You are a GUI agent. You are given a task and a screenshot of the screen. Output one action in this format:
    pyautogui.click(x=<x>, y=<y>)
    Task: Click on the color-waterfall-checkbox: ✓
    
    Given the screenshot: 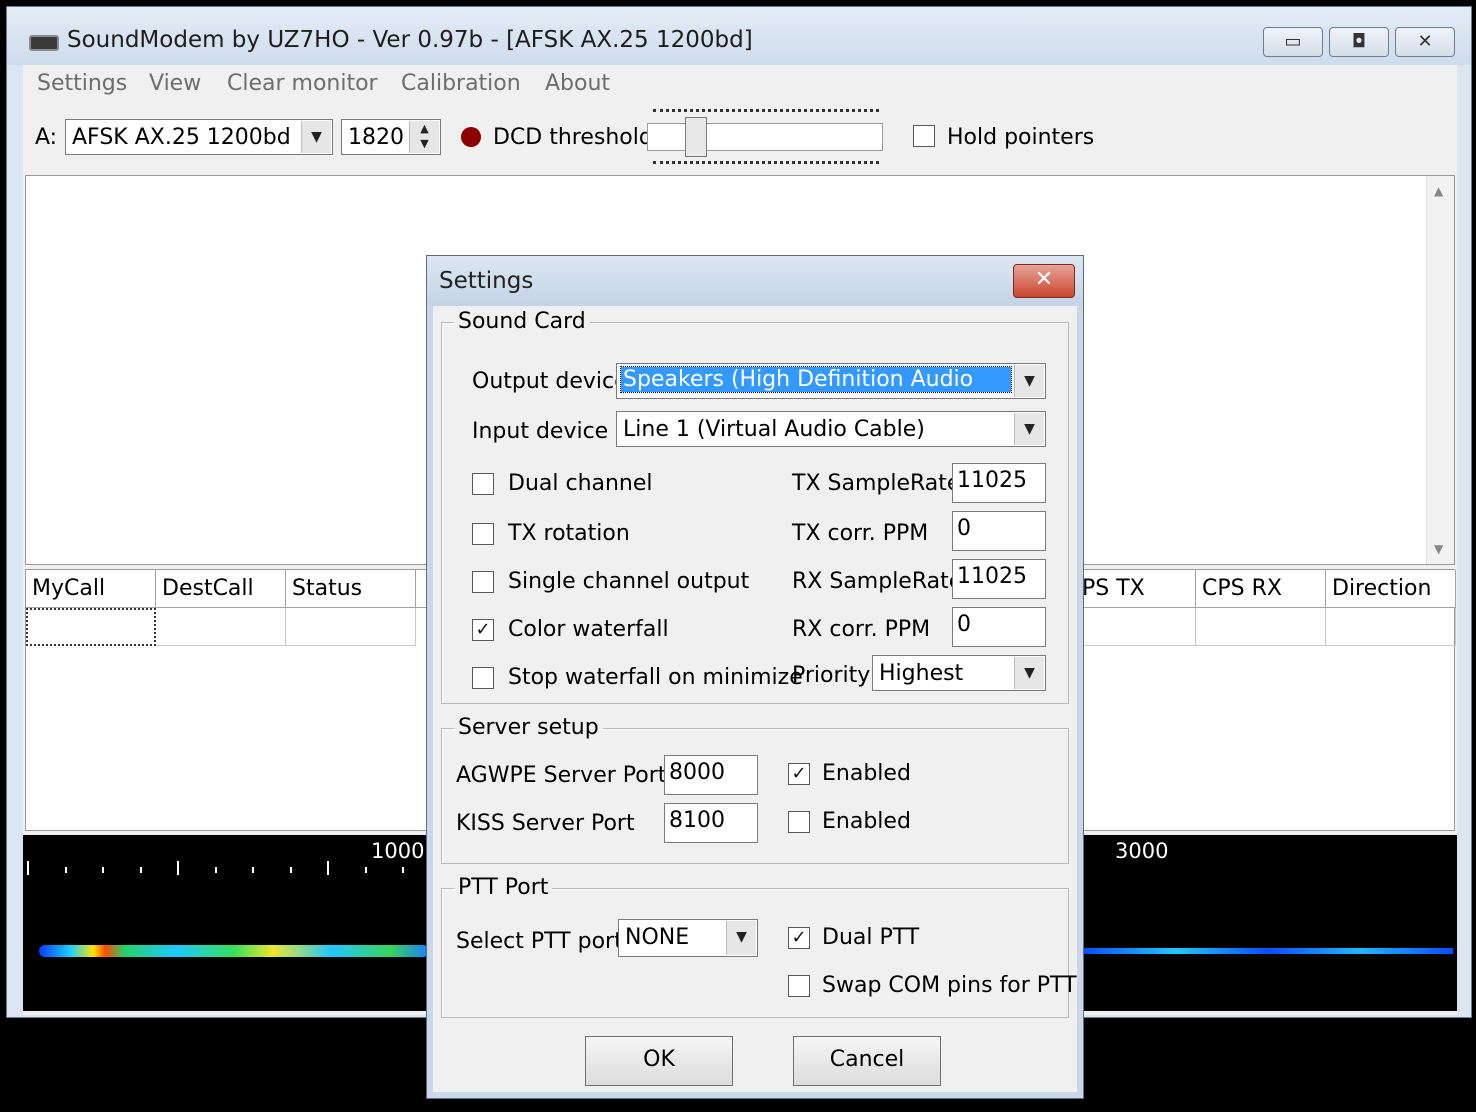 What is the action you would take?
    pyautogui.click(x=483, y=630)
    